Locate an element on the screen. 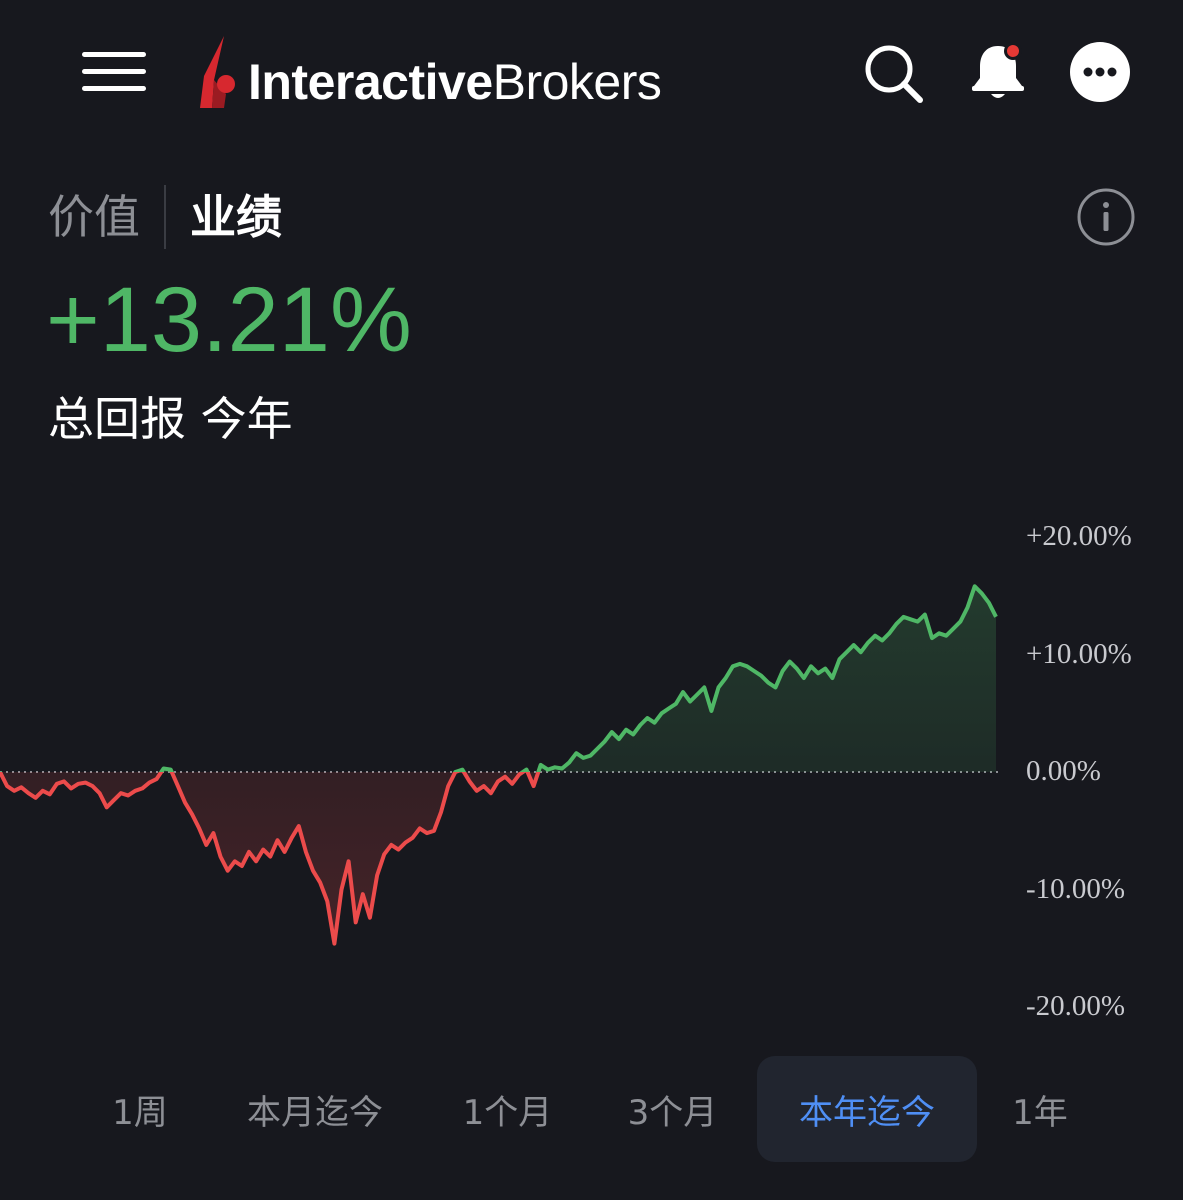 The image size is (1183, 1200). y-tick-label: -20.00% is located at coordinates (1075, 1006).